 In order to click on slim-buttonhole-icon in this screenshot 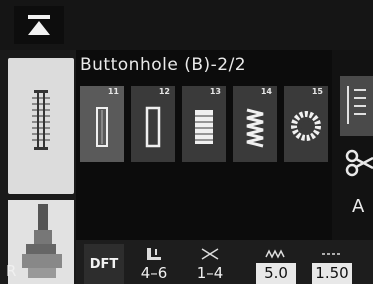, I will do `click(102, 127)`.